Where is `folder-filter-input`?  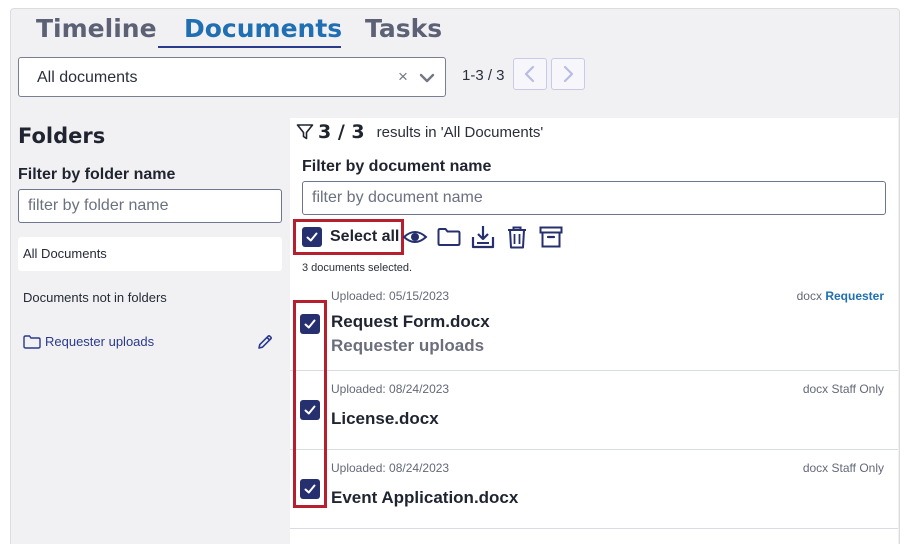 folder-filter-input is located at coordinates (150, 206).